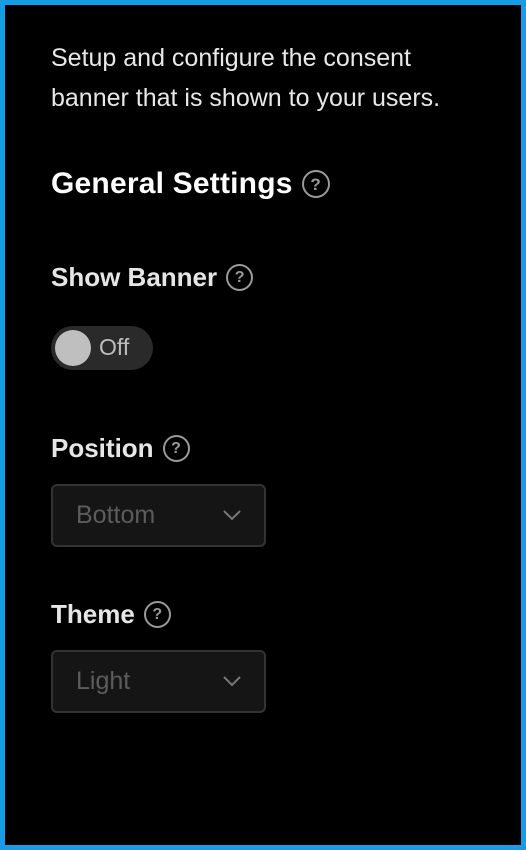 Image resolution: width=526 pixels, height=850 pixels. I want to click on position-label-text: Position, so click(102, 448).